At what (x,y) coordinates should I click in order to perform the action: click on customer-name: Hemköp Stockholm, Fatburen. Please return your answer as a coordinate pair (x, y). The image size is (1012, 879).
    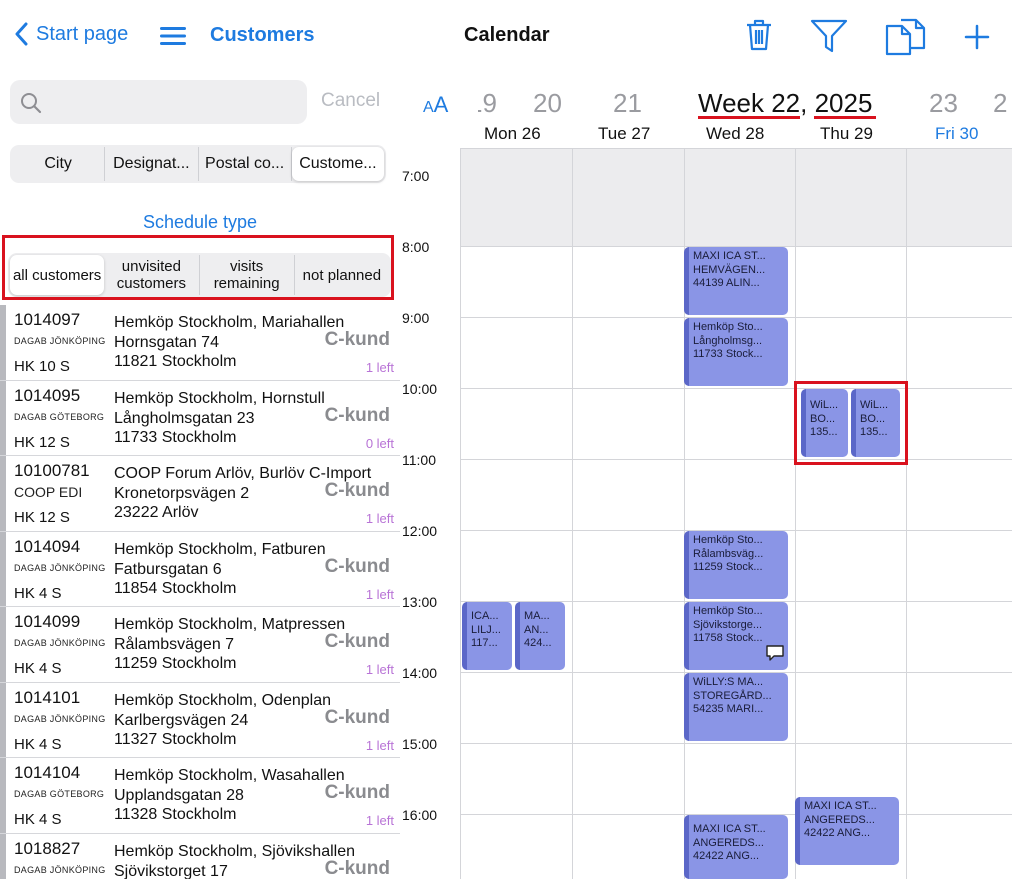
    Looking at the image, I should click on (220, 549).